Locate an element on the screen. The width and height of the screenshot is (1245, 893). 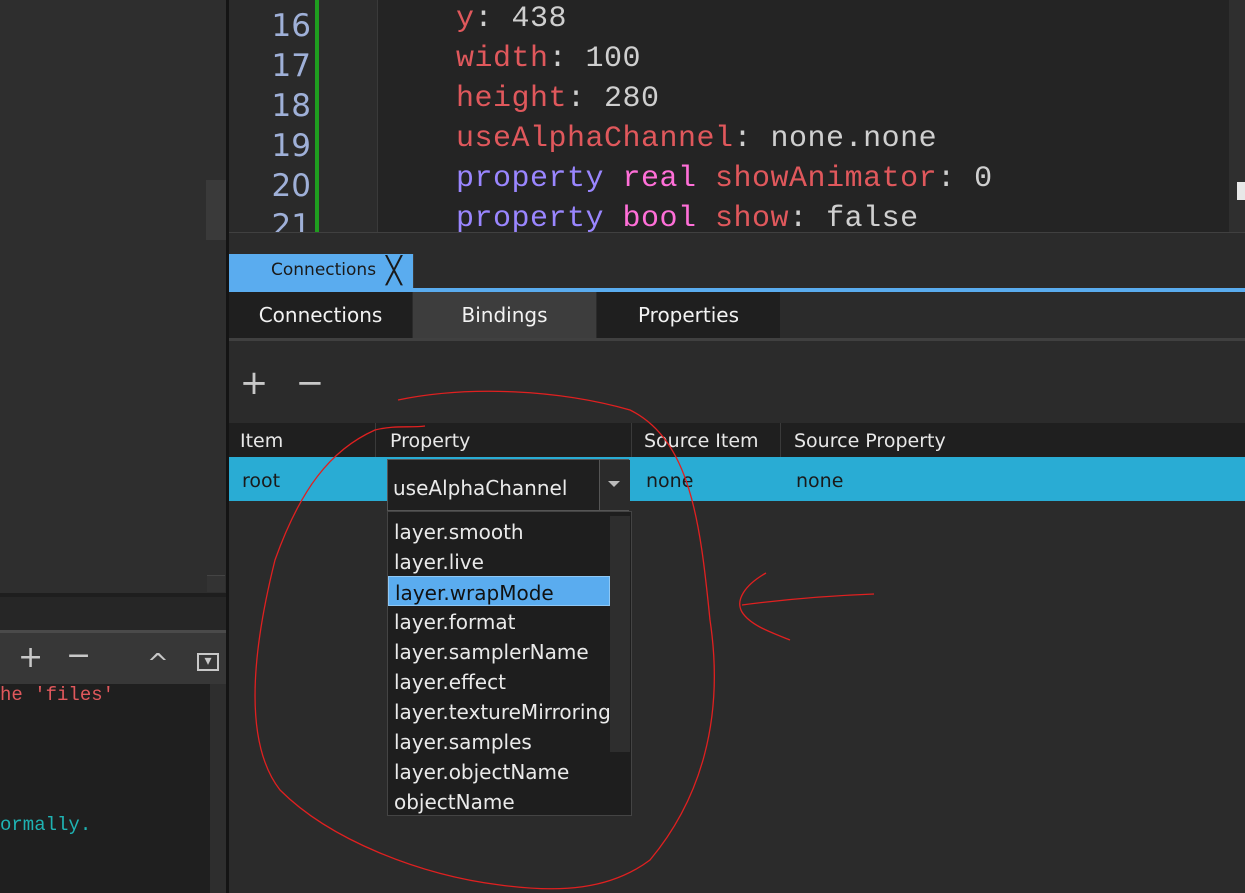
code-line: property bool show: false is located at coordinates (687, 217).